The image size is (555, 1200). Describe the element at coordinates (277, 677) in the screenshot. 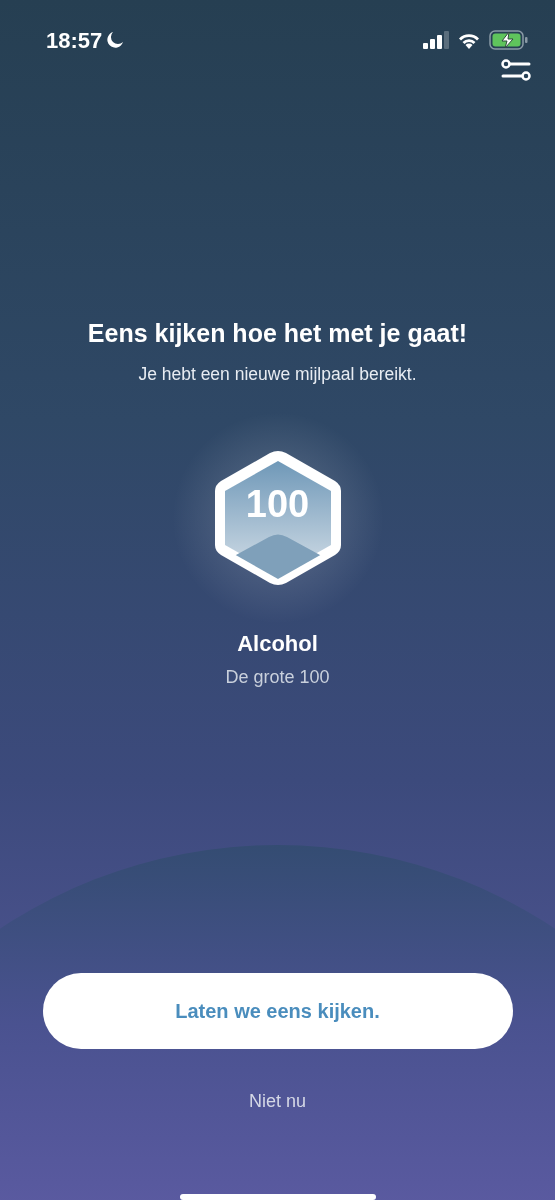

I see `milestone-name: De grote 100` at that location.